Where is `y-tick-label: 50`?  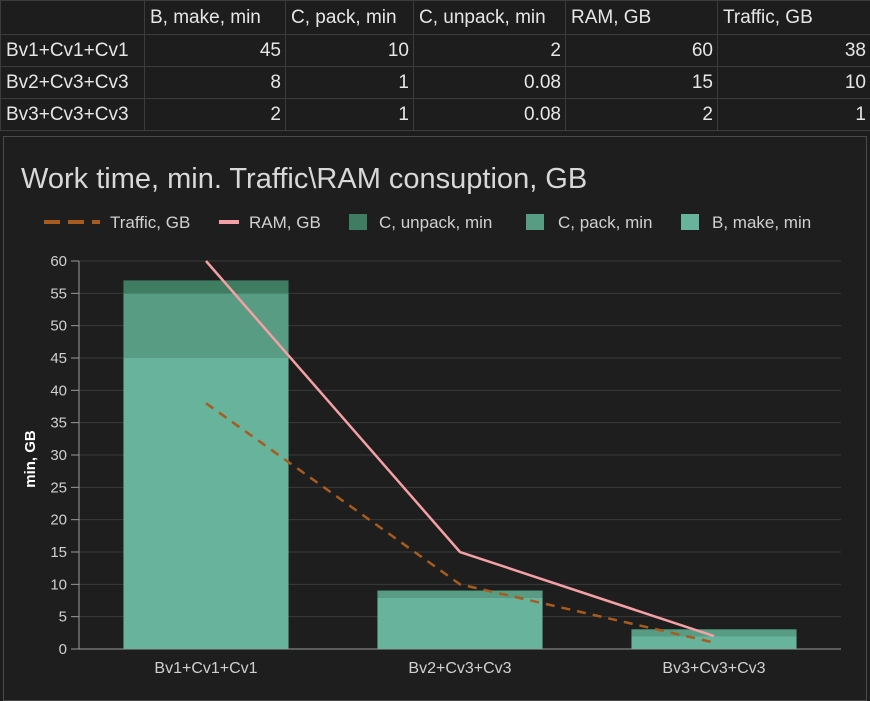
y-tick-label: 50 is located at coordinates (58, 326).